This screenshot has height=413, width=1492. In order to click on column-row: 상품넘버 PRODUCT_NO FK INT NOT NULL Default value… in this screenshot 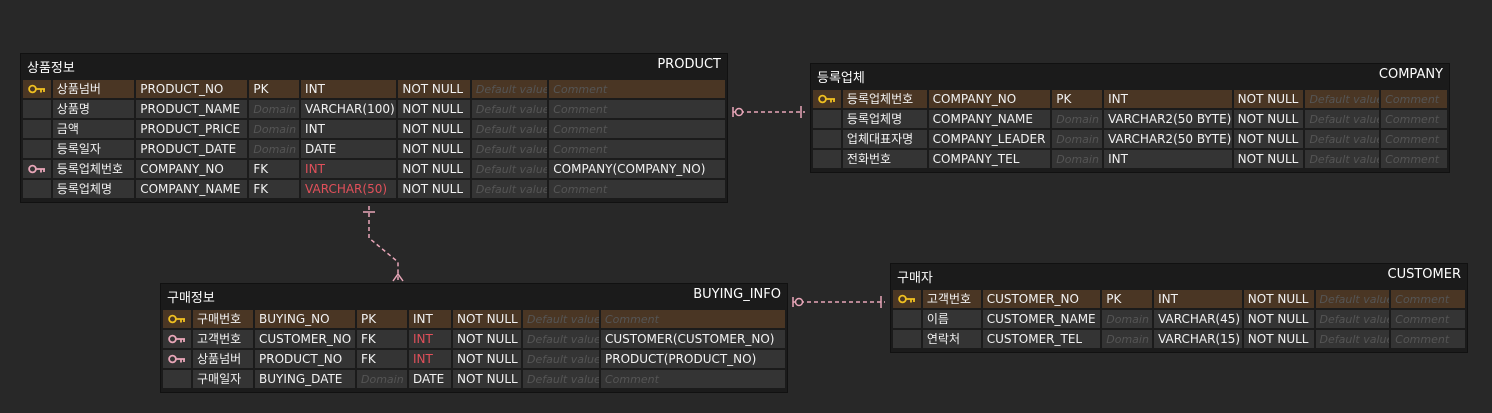, I will do `click(474, 359)`.